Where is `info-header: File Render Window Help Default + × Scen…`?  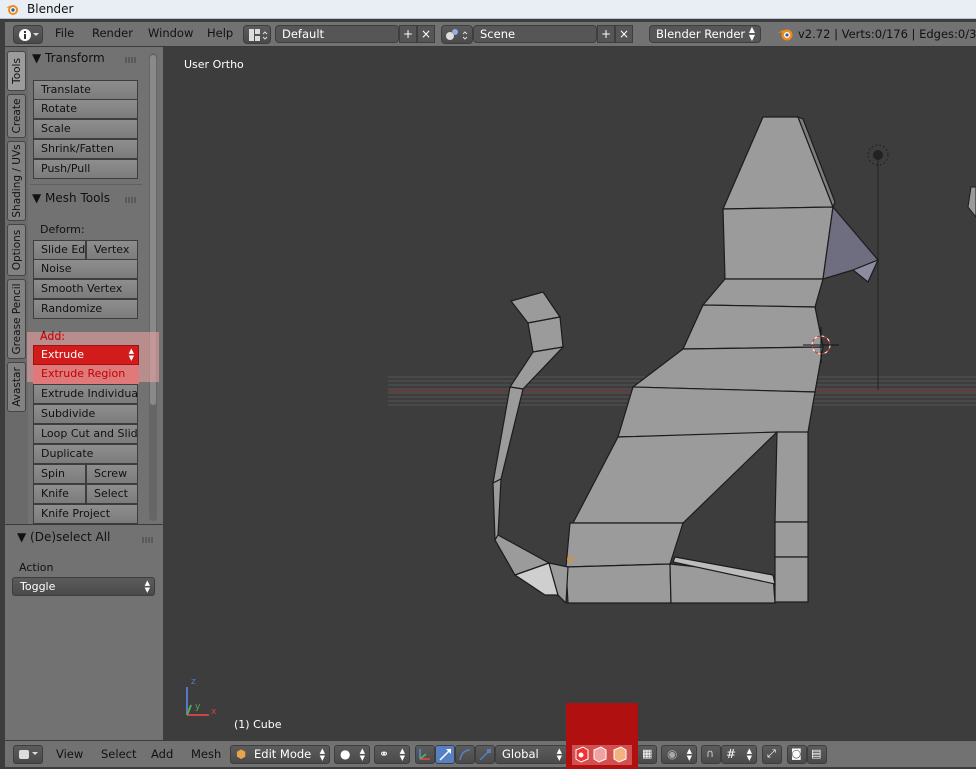
info-header: File Render Window Help Default + × Scen… is located at coordinates (490, 34).